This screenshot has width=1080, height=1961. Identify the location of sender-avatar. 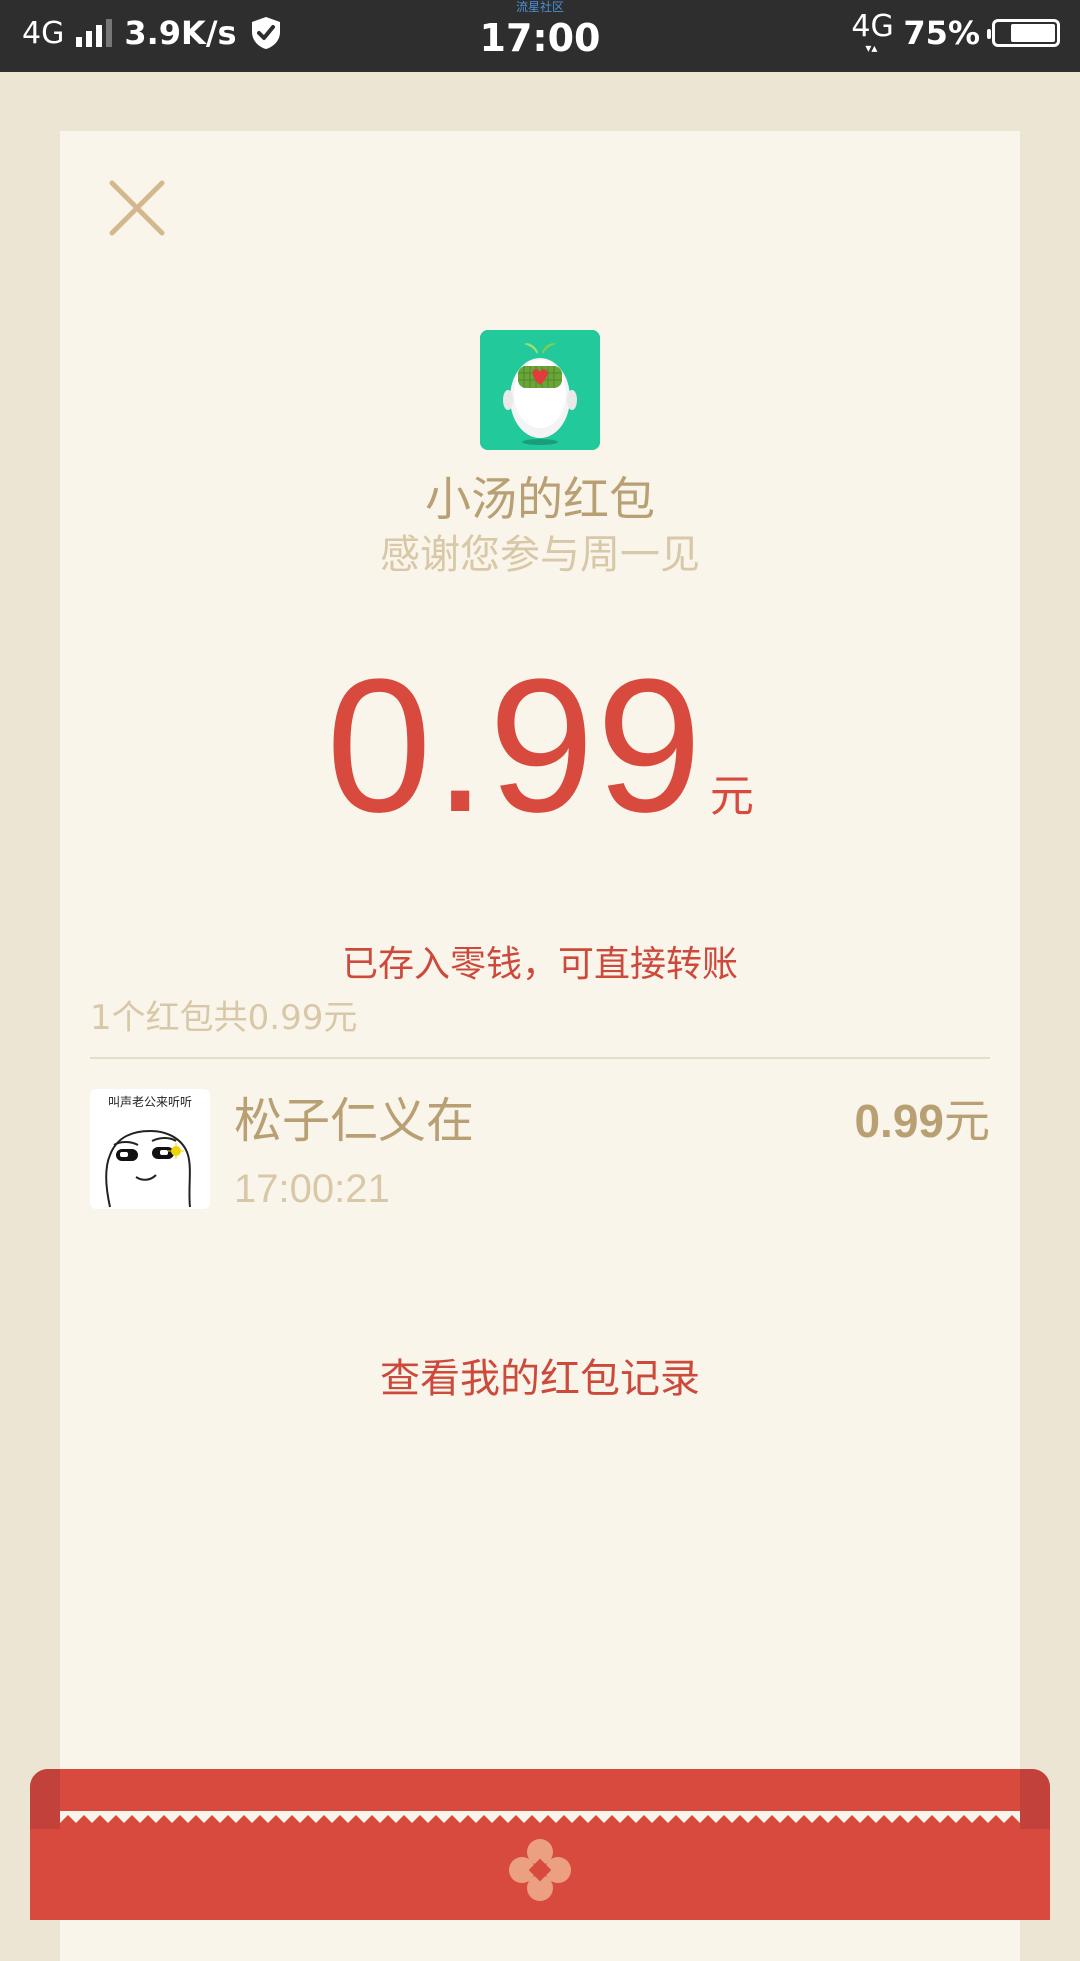
(540, 390).